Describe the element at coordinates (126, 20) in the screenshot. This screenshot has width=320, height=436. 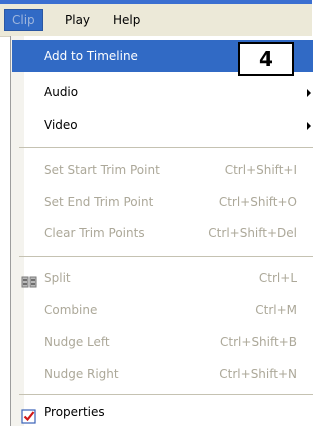
I see `menu-help: Help` at that location.